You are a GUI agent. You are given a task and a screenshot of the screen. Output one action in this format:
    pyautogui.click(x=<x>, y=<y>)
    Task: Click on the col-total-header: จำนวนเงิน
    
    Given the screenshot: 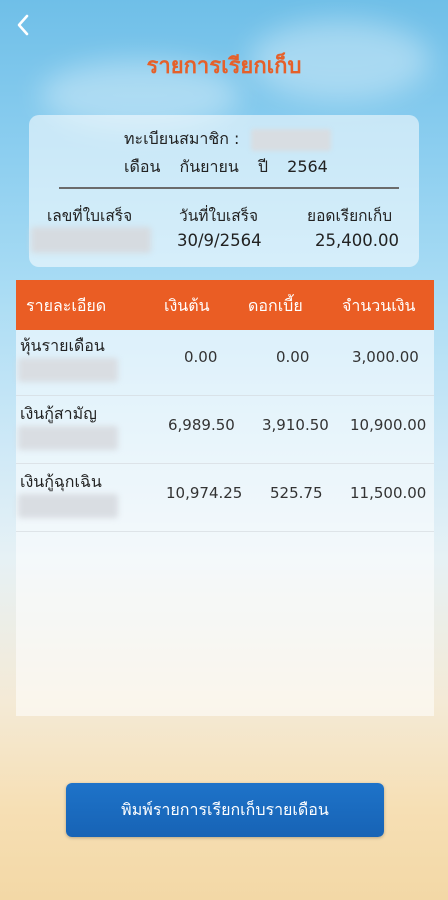 What is the action you would take?
    pyautogui.click(x=379, y=305)
    